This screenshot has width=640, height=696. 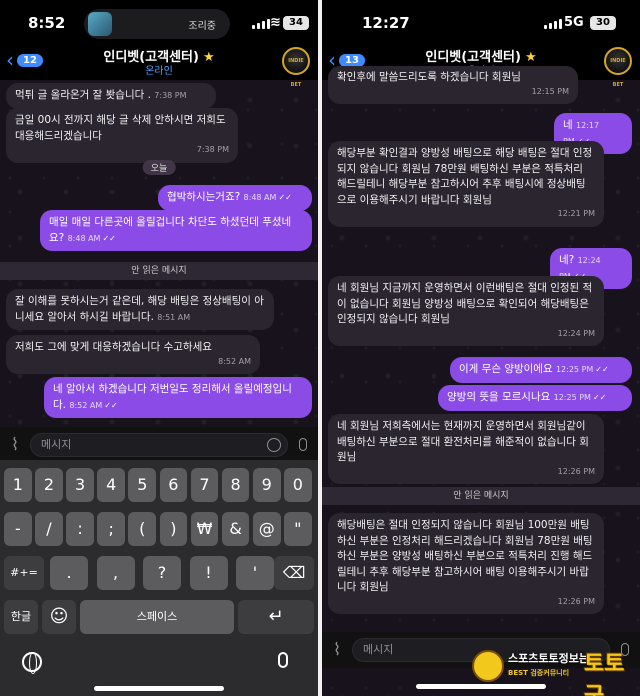 What do you see at coordinates (159, 167) in the screenshot?
I see `date-pill: 오늘` at bounding box center [159, 167].